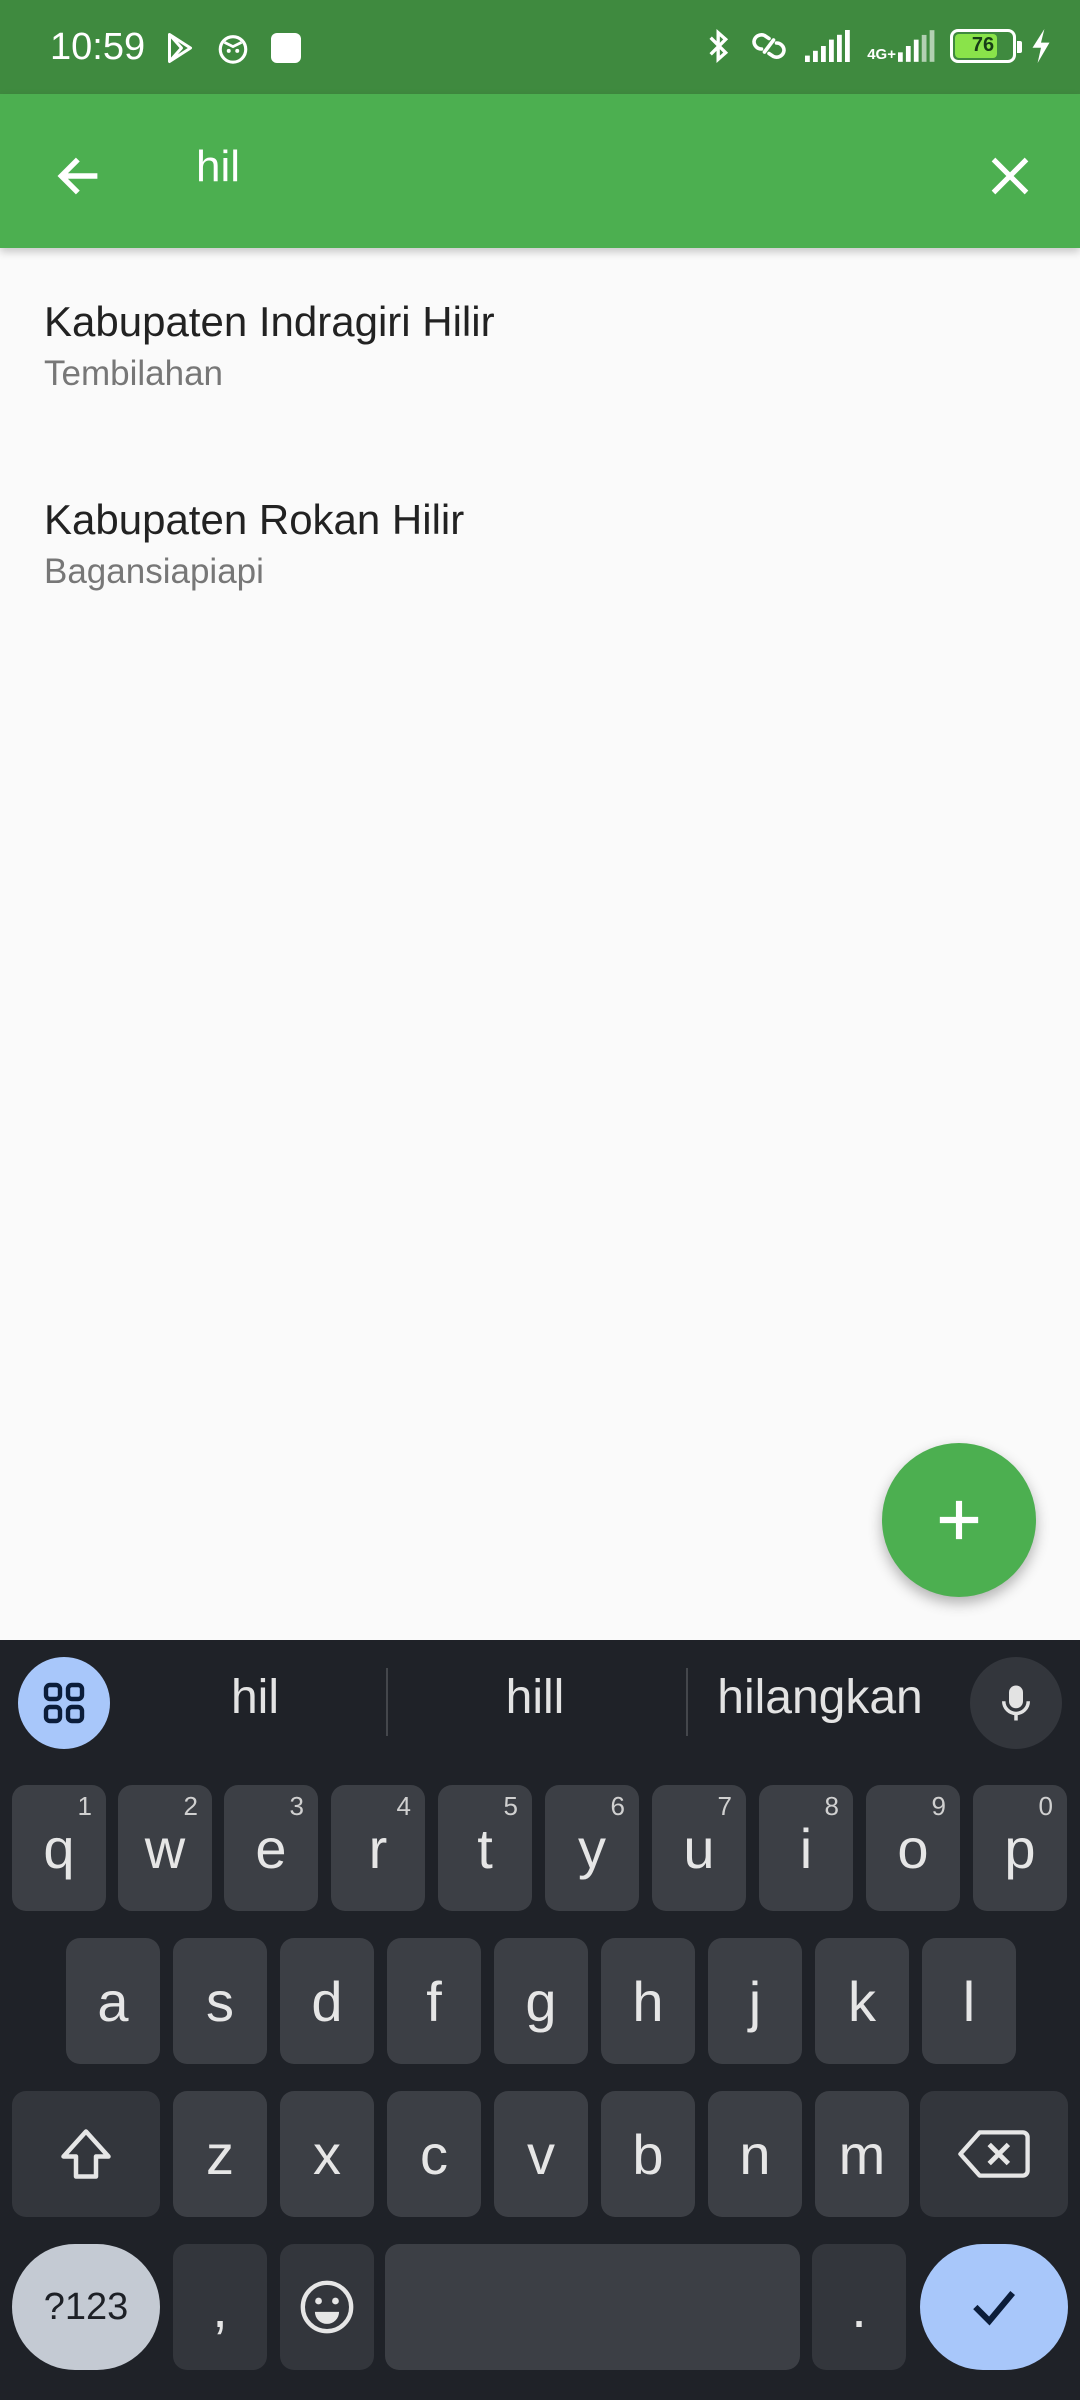 This screenshot has height=2400, width=1080. Describe the element at coordinates (254, 519) in the screenshot. I see `result-title: Kabupaten Rokan Hilir` at that location.